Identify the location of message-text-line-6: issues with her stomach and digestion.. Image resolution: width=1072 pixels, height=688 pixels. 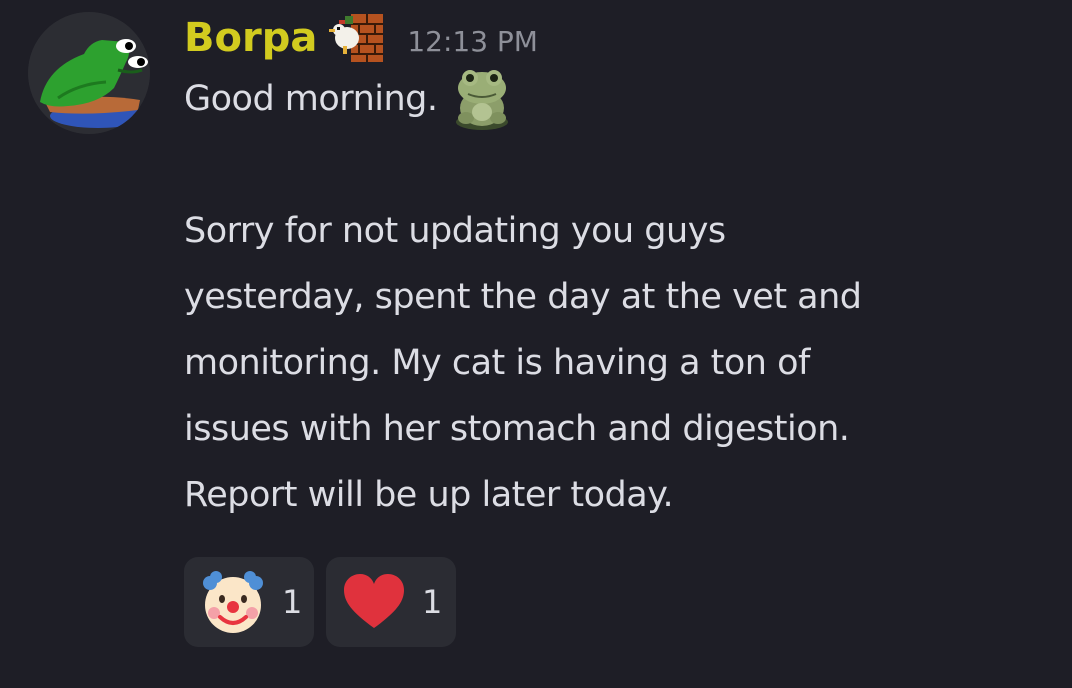
(517, 429).